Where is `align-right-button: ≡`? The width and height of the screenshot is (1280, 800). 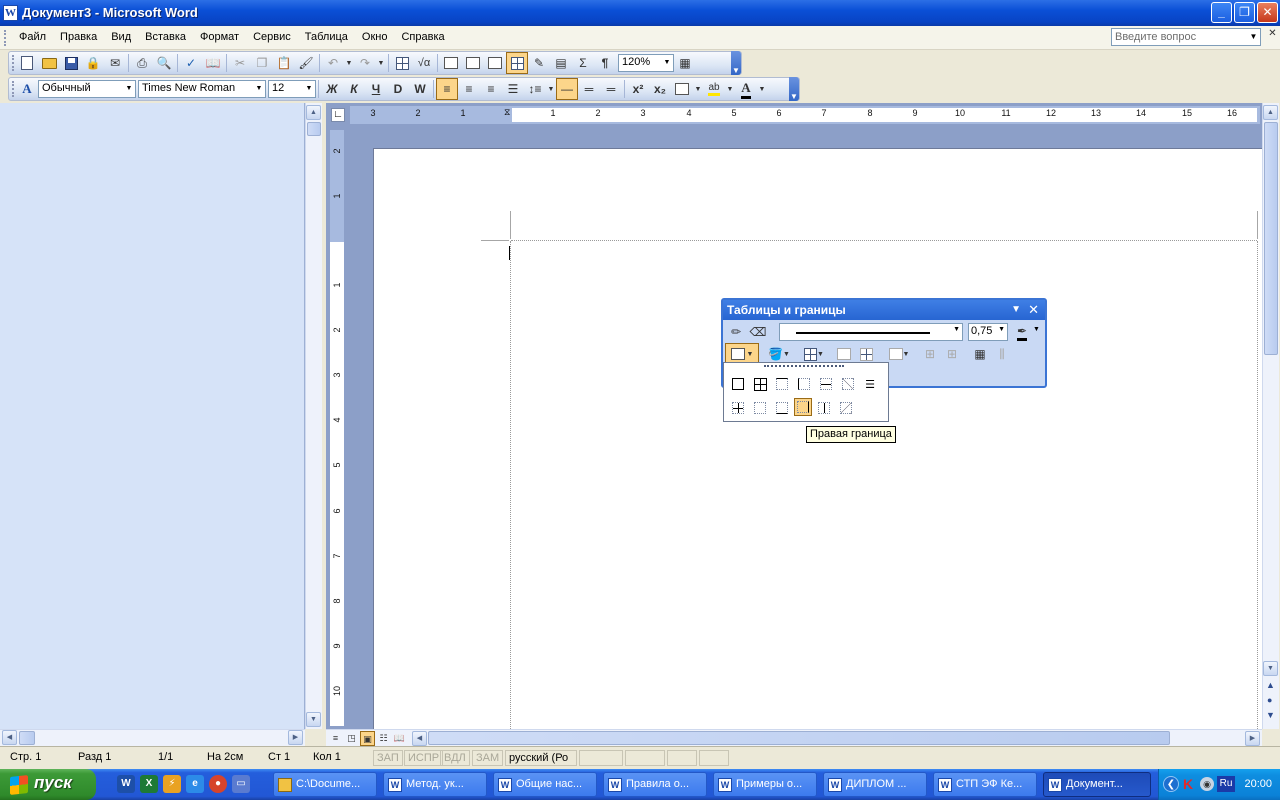
align-right-button: ≡ is located at coordinates (491, 89).